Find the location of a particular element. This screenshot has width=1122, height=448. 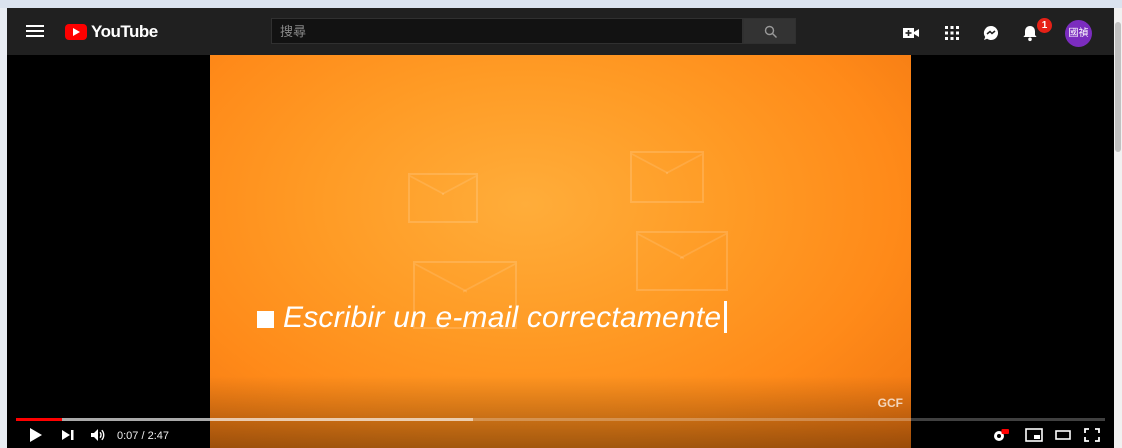

youtube-logo-icon is located at coordinates (76, 32).